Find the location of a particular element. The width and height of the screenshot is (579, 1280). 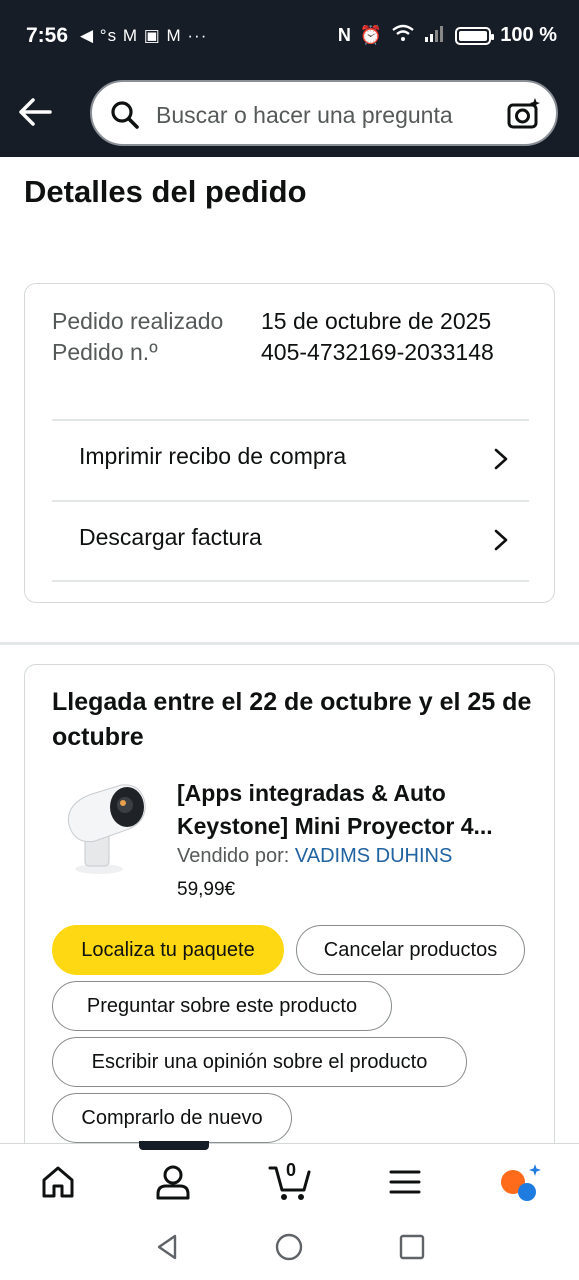

recents-square-icon is located at coordinates (412, 1247).